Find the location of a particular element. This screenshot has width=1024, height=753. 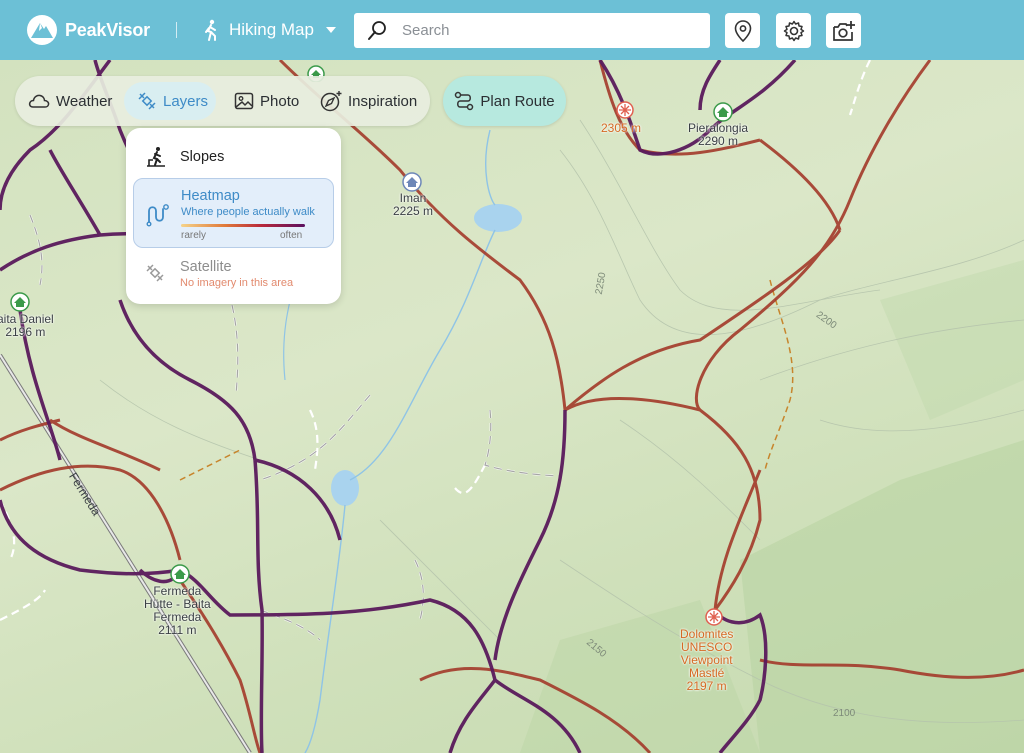

place-elevation: 2196 m is located at coordinates (25, 332).